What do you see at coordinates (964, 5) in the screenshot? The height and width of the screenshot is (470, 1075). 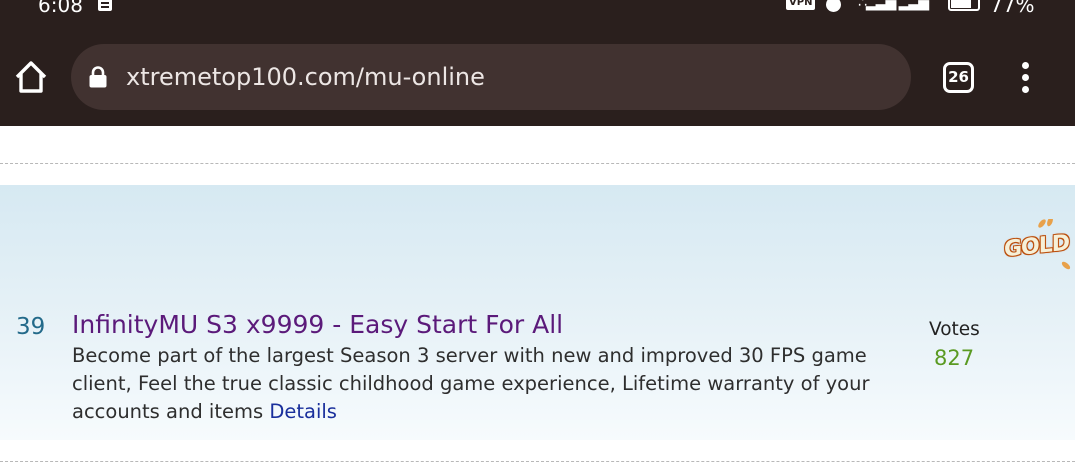 I see `battery-icon` at bounding box center [964, 5].